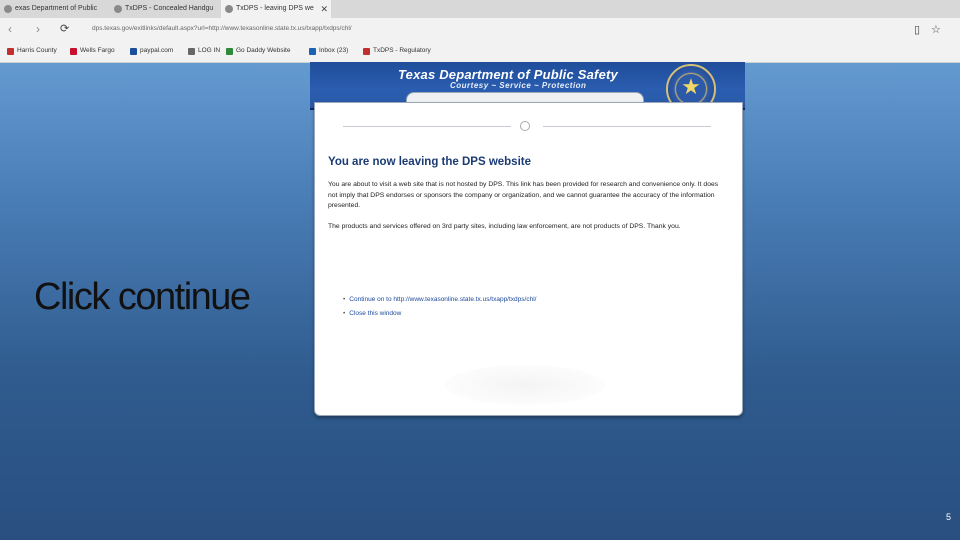  I want to click on favorite-label: LOG IN, so click(209, 50).